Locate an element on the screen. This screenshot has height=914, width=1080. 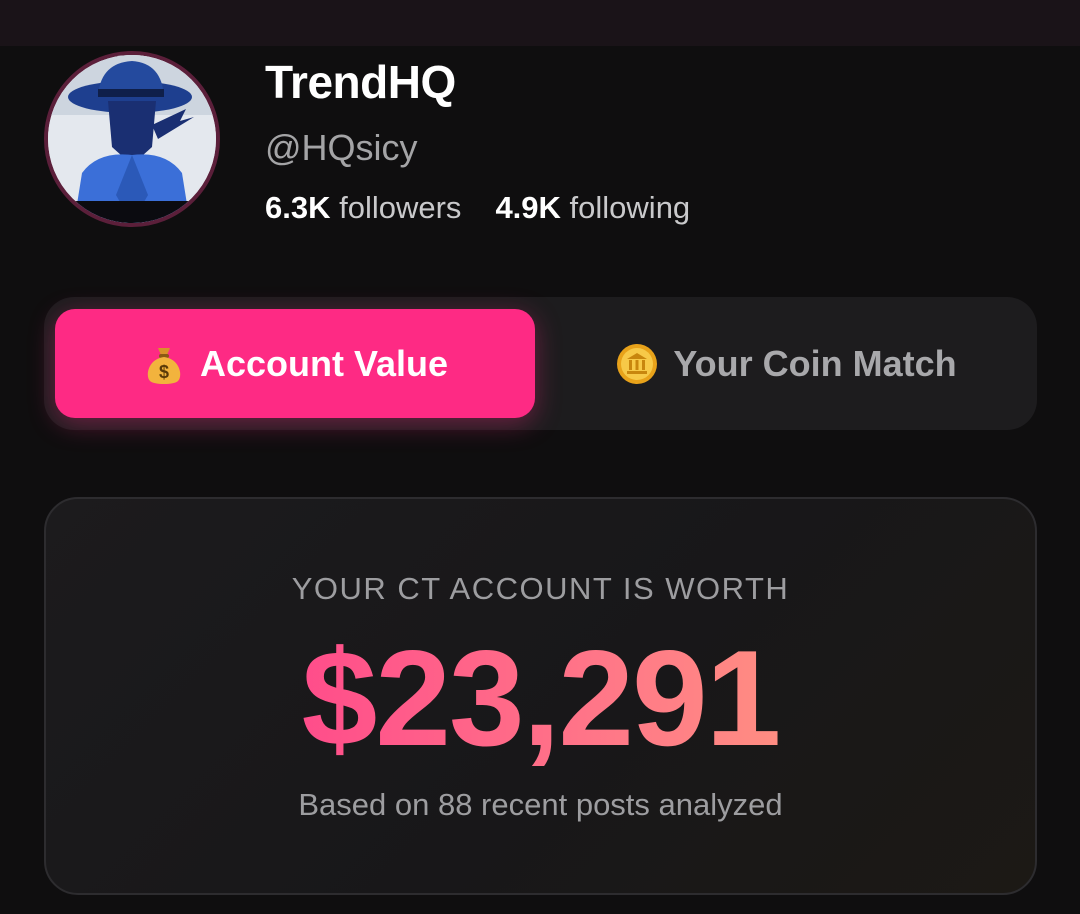
tab-account-value: $ Account Value is located at coordinates (295, 363).